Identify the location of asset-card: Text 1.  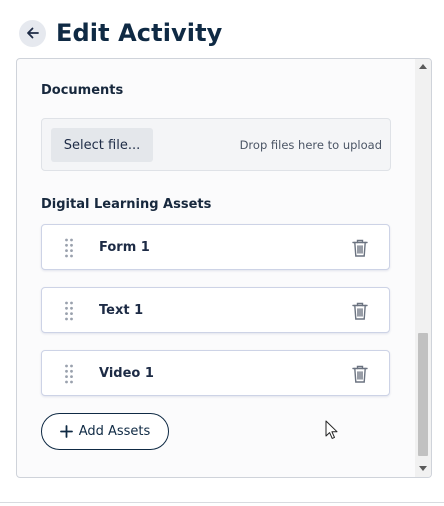
(215, 310).